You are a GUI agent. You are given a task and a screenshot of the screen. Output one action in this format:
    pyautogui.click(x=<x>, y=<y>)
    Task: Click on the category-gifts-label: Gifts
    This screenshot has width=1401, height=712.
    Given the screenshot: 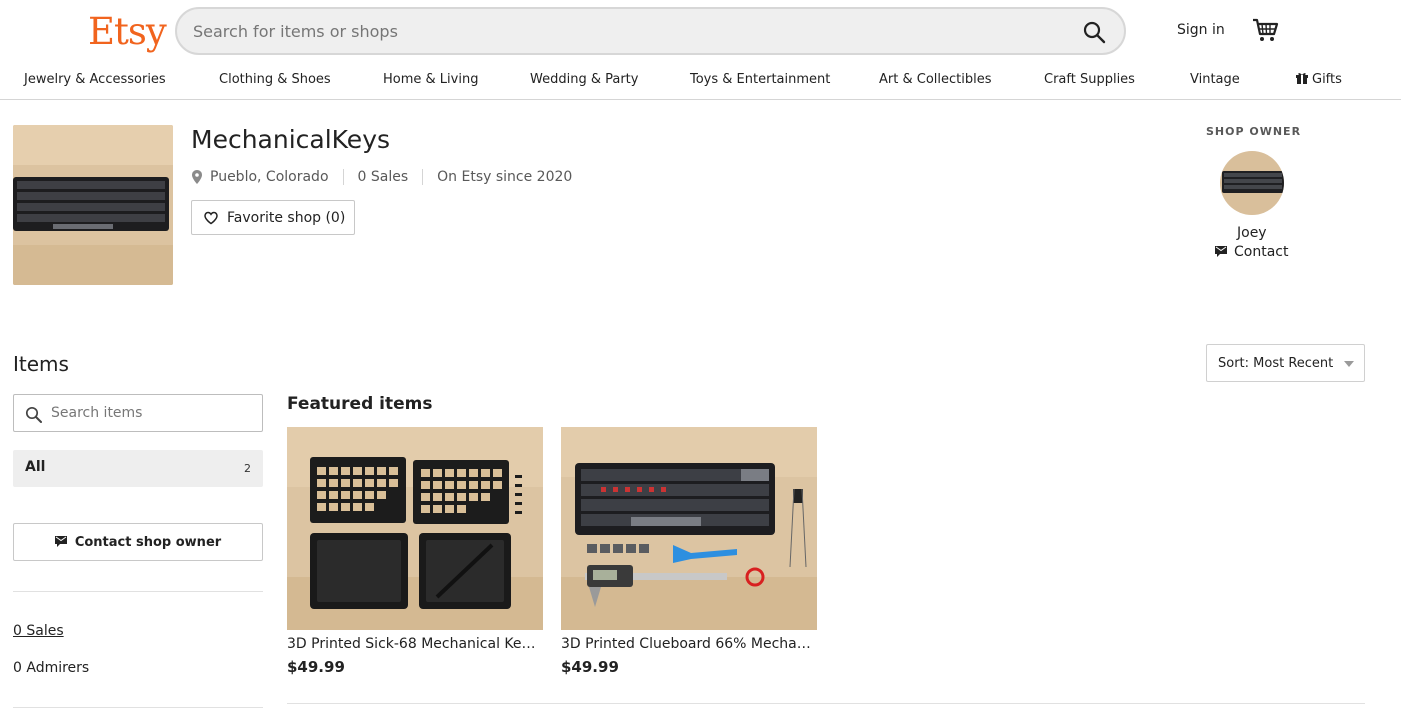 What is the action you would take?
    pyautogui.click(x=1327, y=79)
    